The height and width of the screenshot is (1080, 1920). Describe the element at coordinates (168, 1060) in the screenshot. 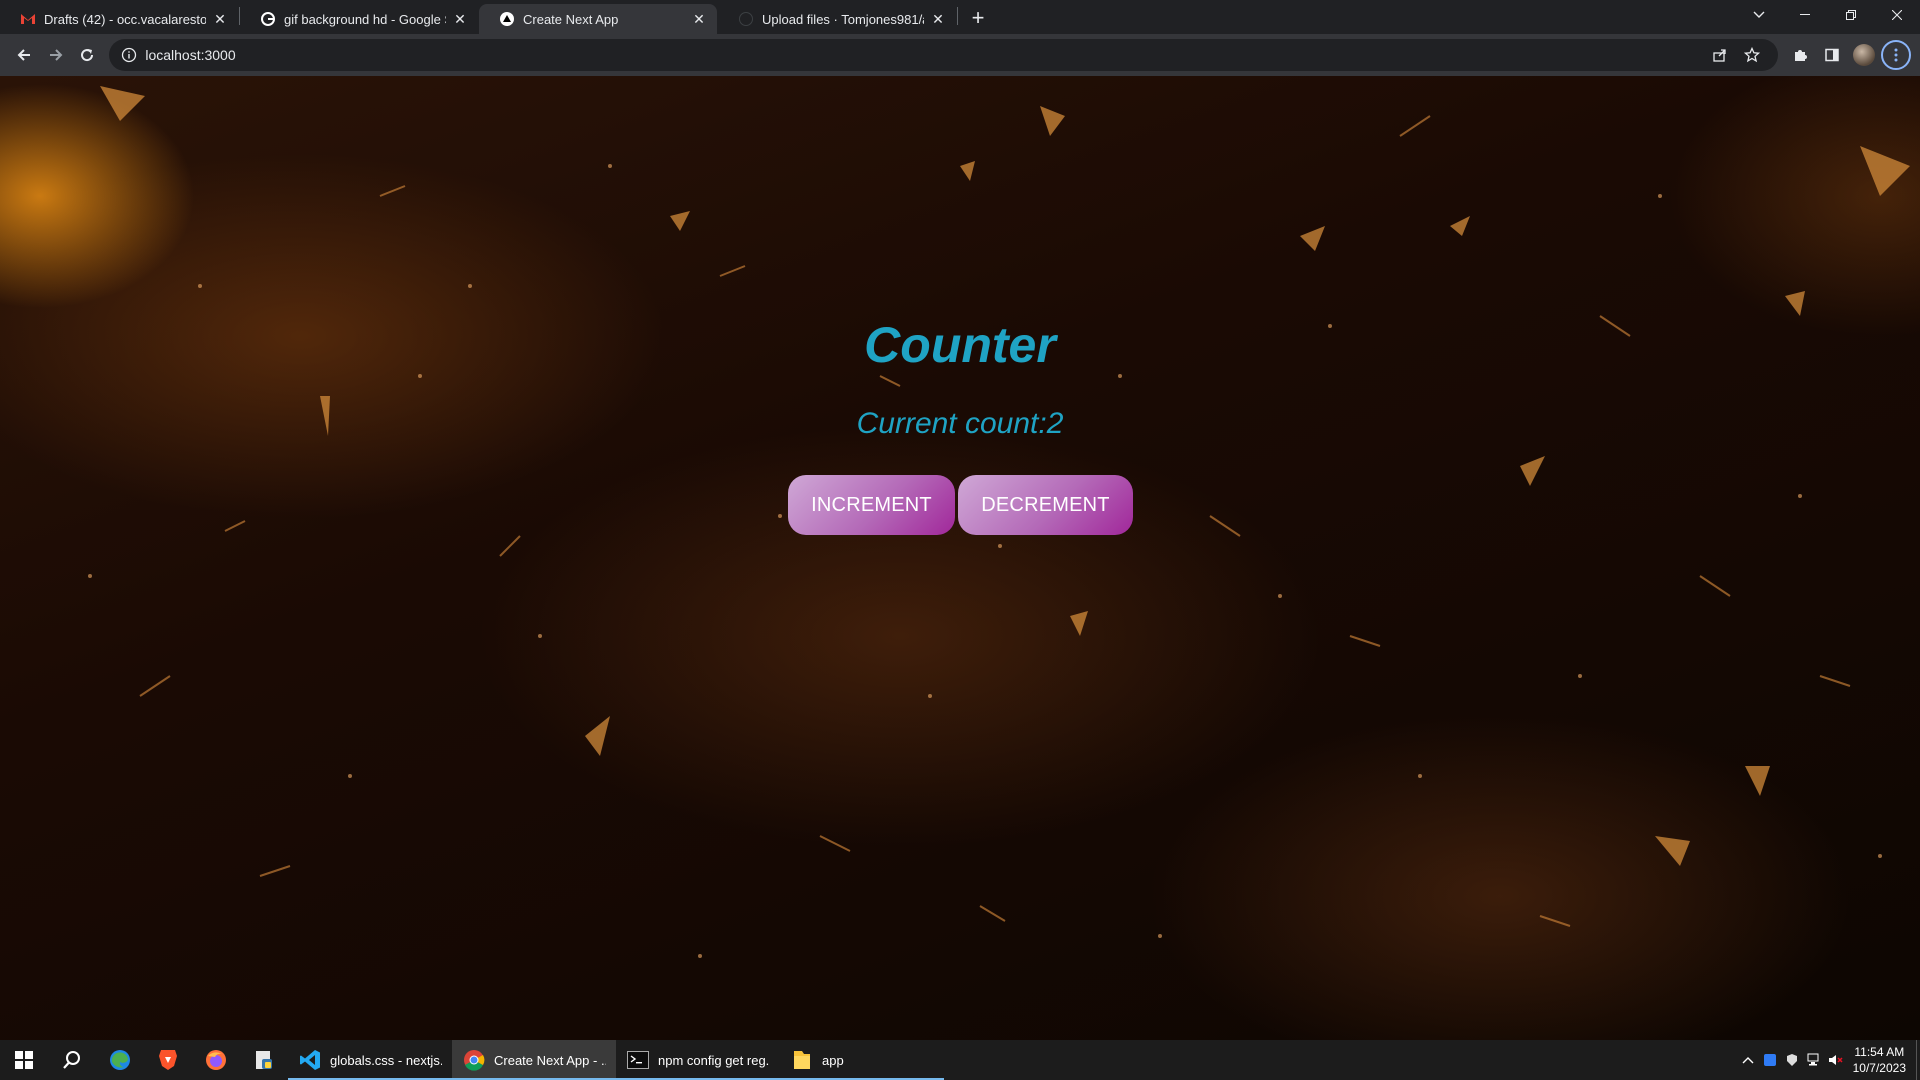

I see `brave-browser-icon` at that location.